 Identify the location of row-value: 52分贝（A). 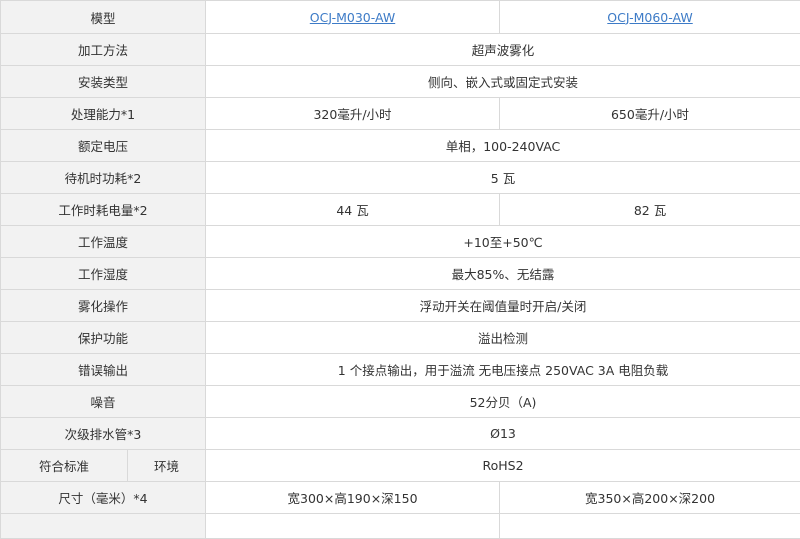
(503, 402).